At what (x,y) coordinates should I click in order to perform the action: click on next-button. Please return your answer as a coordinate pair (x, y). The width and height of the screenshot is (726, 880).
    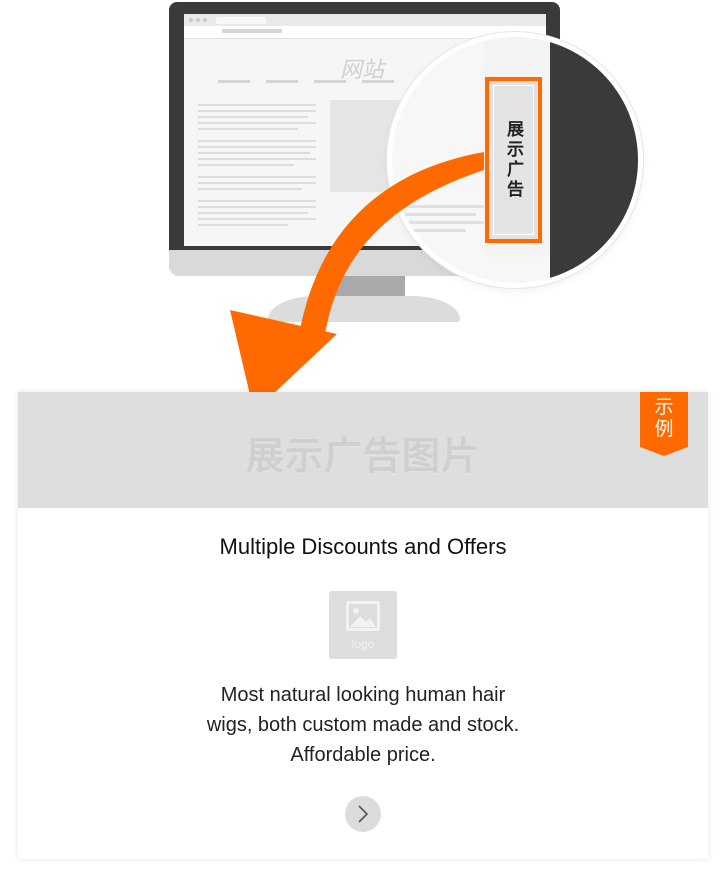
    Looking at the image, I should click on (363, 814).